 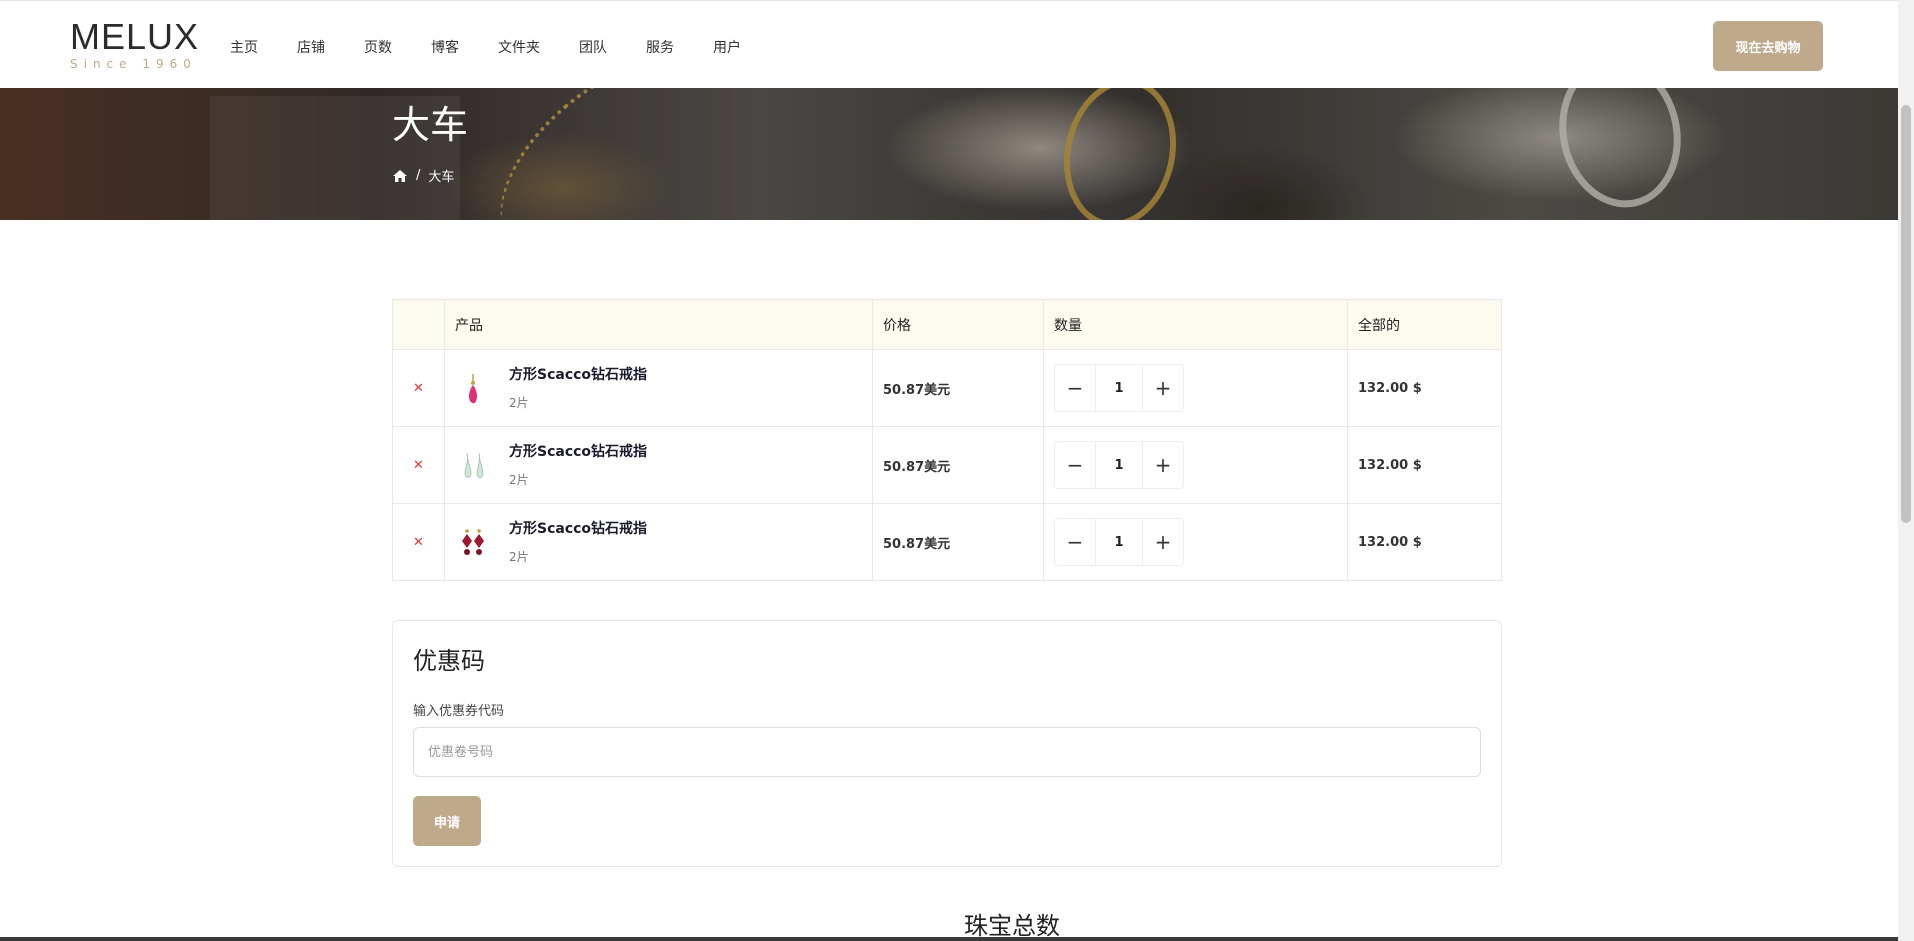 I want to click on nav-item-shop: 店铺, so click(x=311, y=47).